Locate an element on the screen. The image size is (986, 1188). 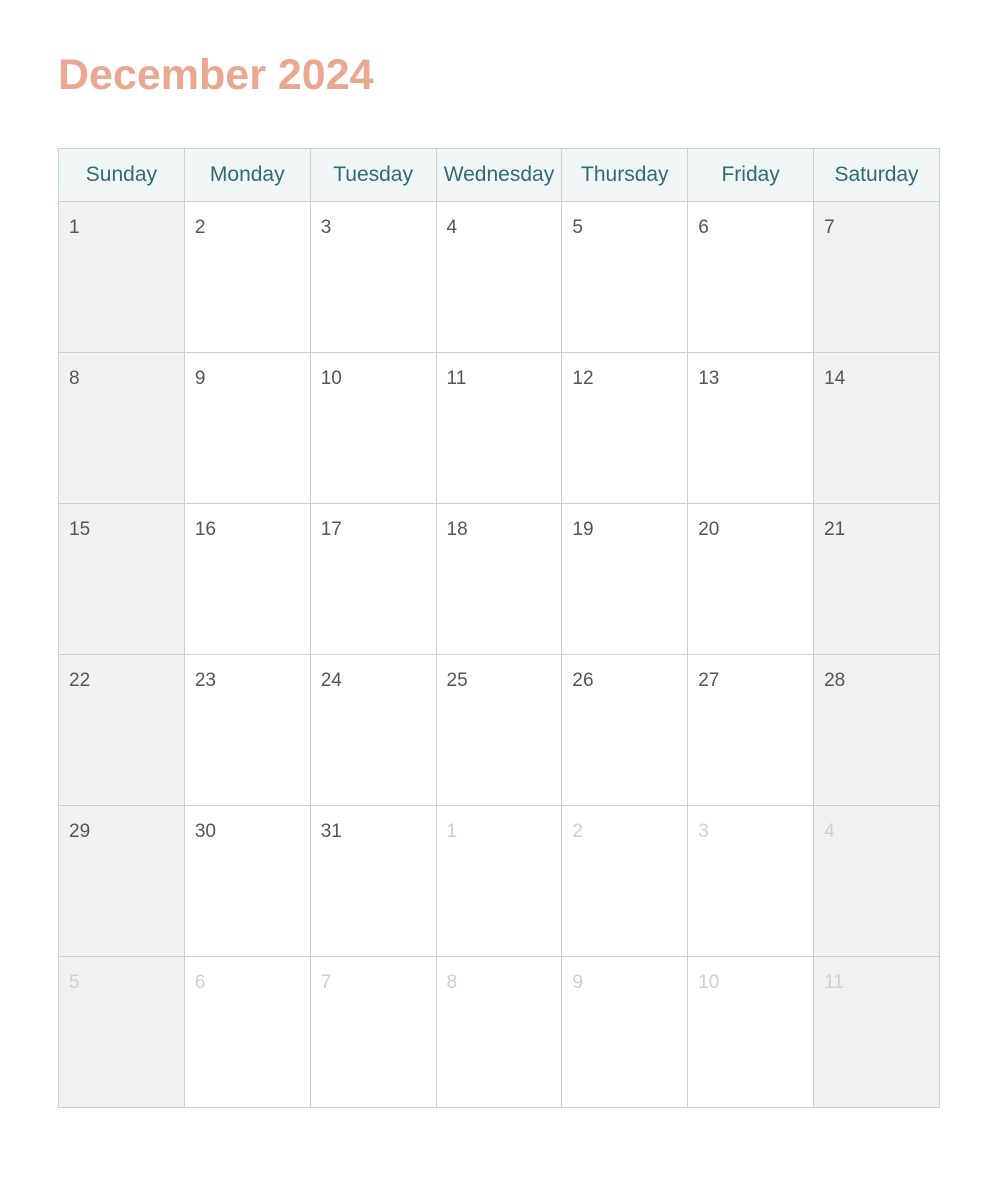
day-number: 18 is located at coordinates (457, 529).